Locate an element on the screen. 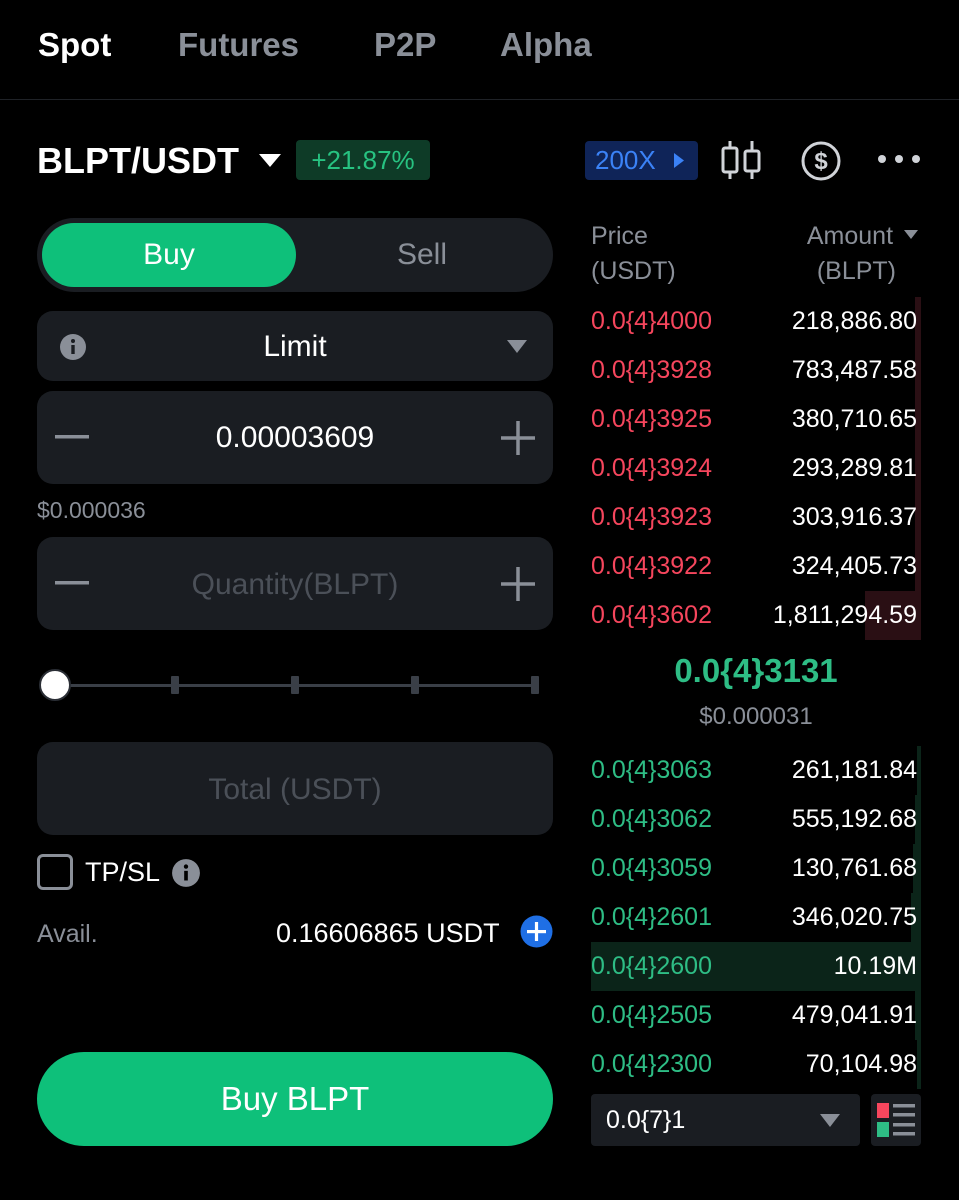  price-header-label: Price is located at coordinates (619, 236).